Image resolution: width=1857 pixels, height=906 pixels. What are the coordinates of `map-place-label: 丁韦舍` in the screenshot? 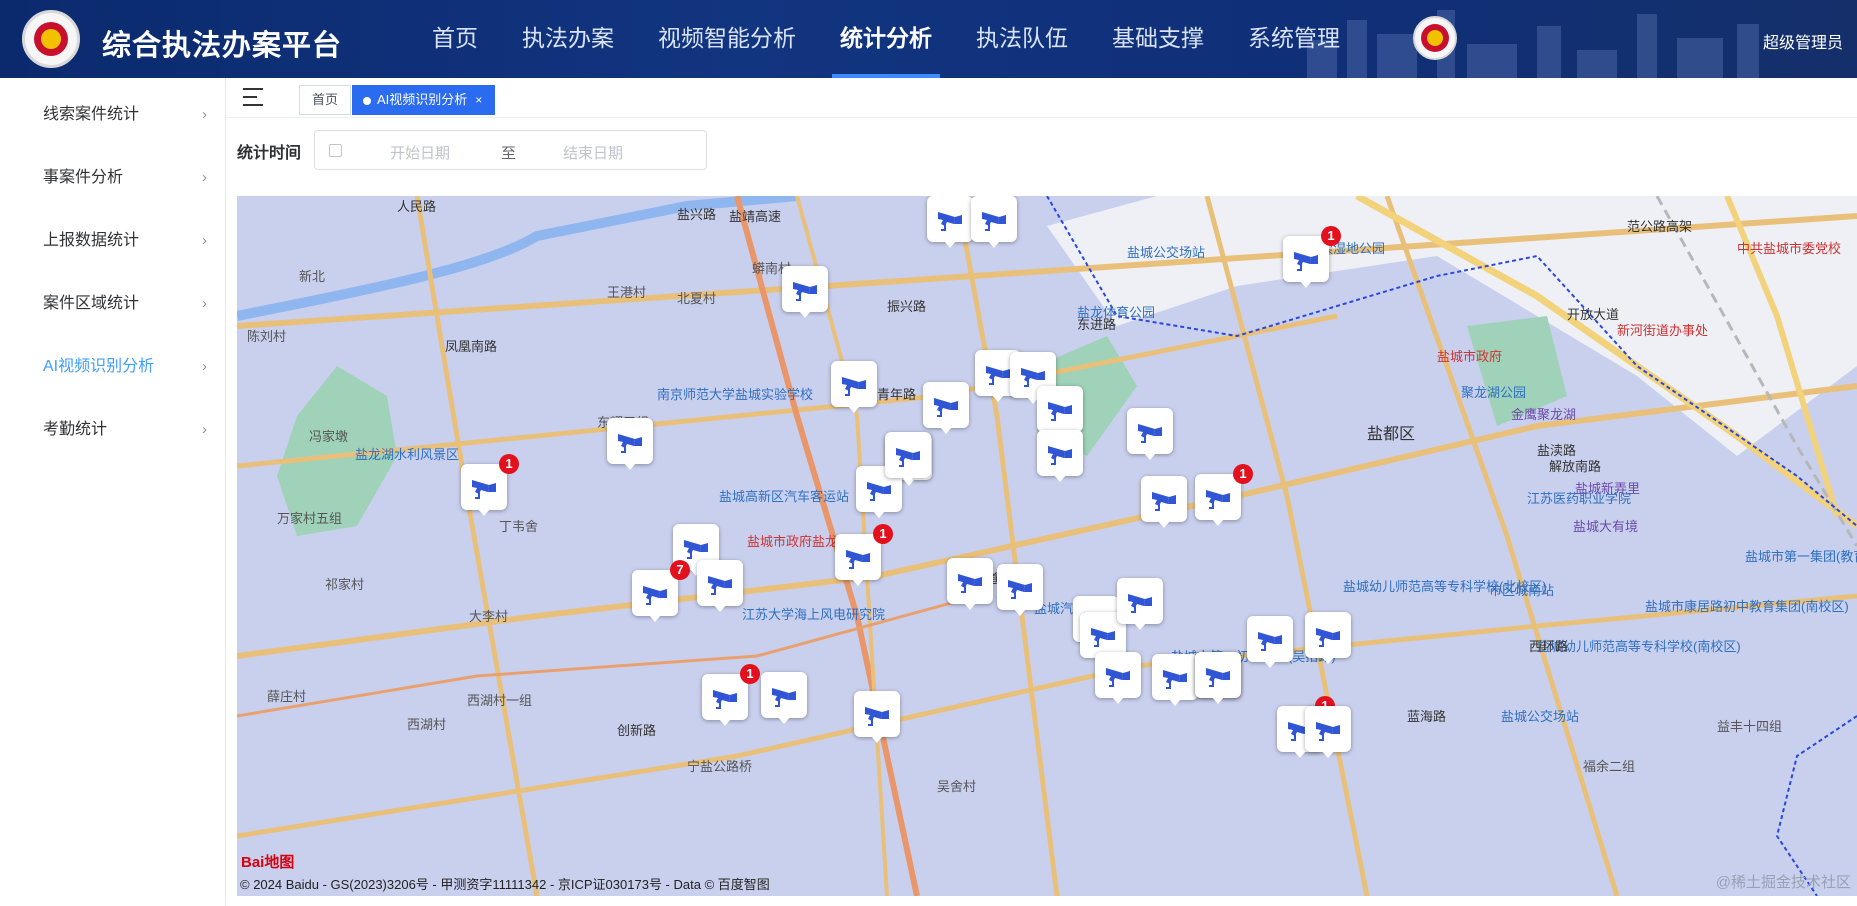 It's located at (519, 526).